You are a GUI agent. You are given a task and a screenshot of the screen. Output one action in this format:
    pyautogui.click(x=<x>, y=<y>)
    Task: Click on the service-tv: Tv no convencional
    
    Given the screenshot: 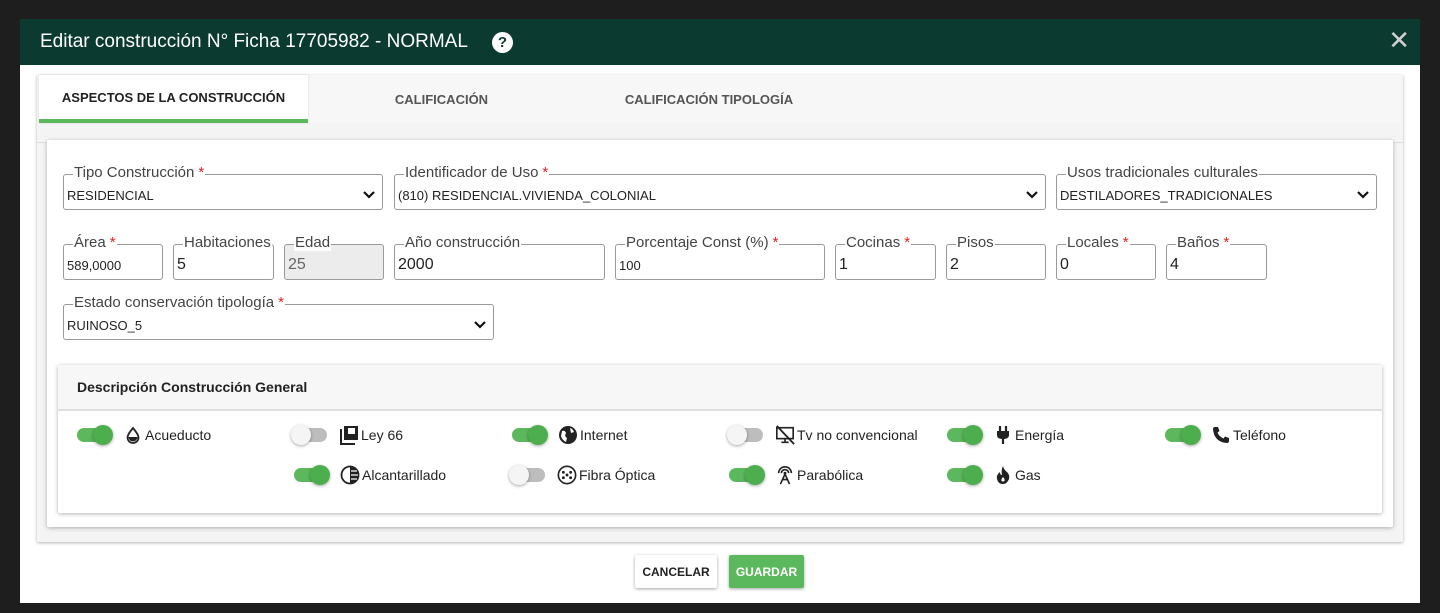 What is the action you would take?
    pyautogui.click(x=822, y=435)
    